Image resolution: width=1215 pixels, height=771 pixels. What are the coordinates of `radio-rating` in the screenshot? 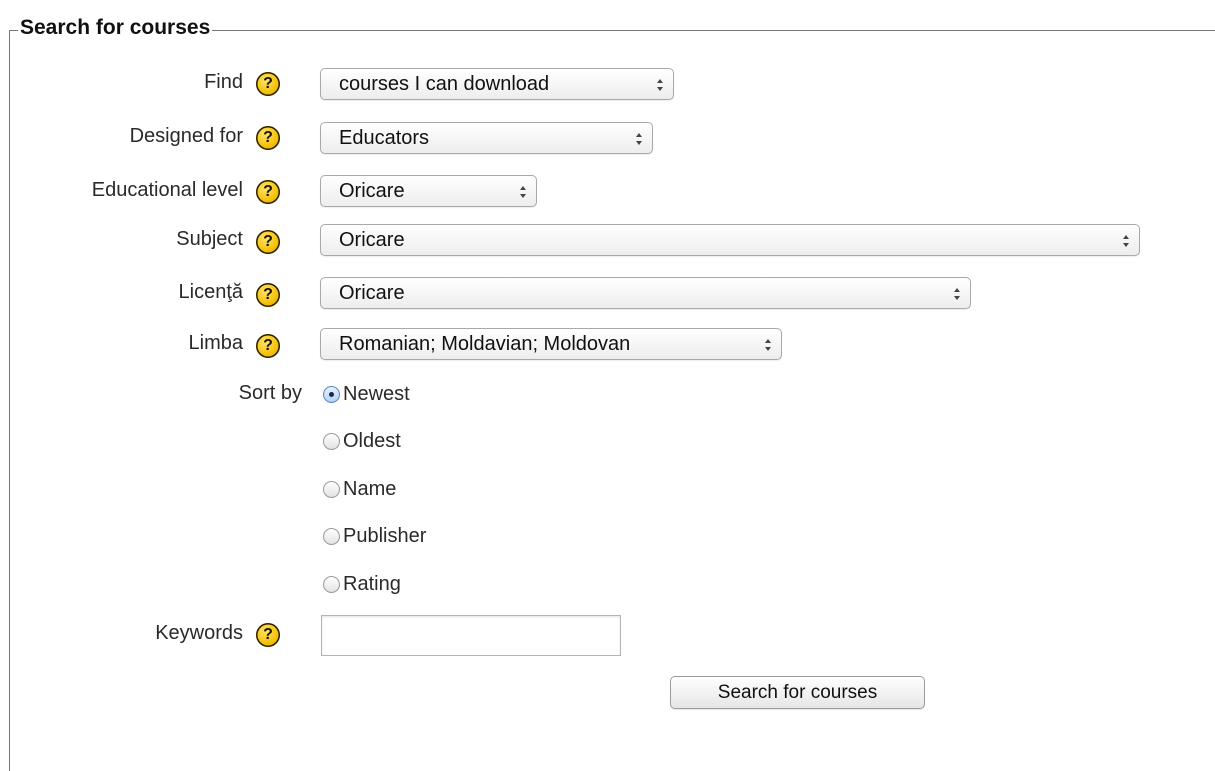 It's located at (331, 584).